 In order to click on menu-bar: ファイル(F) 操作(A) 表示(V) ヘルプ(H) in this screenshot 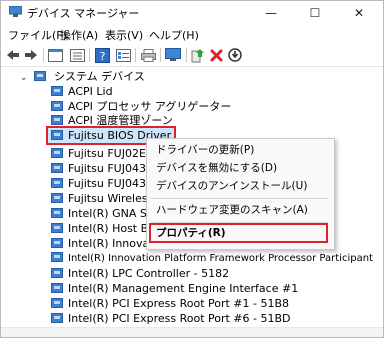, I will do `click(192, 34)`.